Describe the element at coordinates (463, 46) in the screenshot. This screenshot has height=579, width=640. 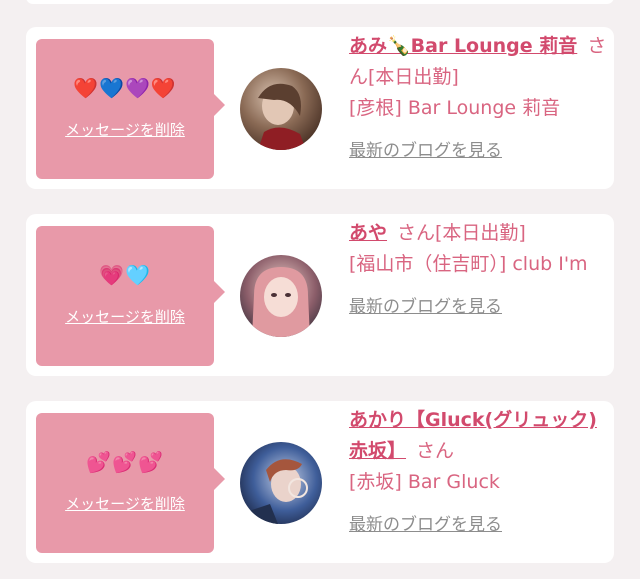
I see `cast-name-link: あみ🍾Bar Lounge 莉音` at that location.